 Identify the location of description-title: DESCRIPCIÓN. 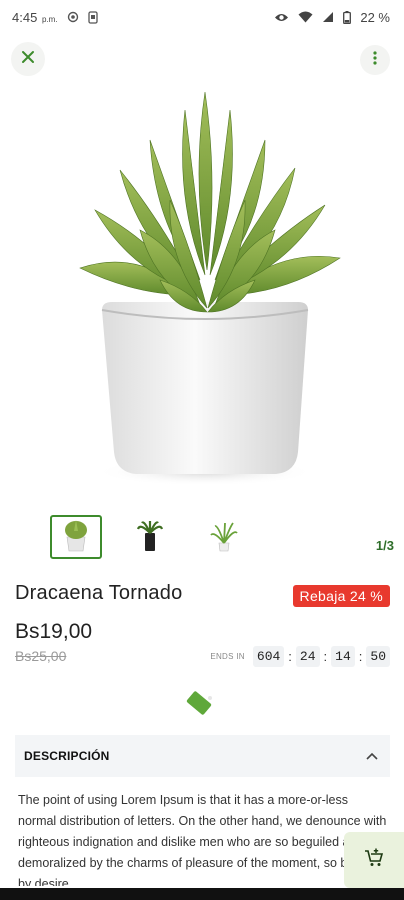
(67, 756).